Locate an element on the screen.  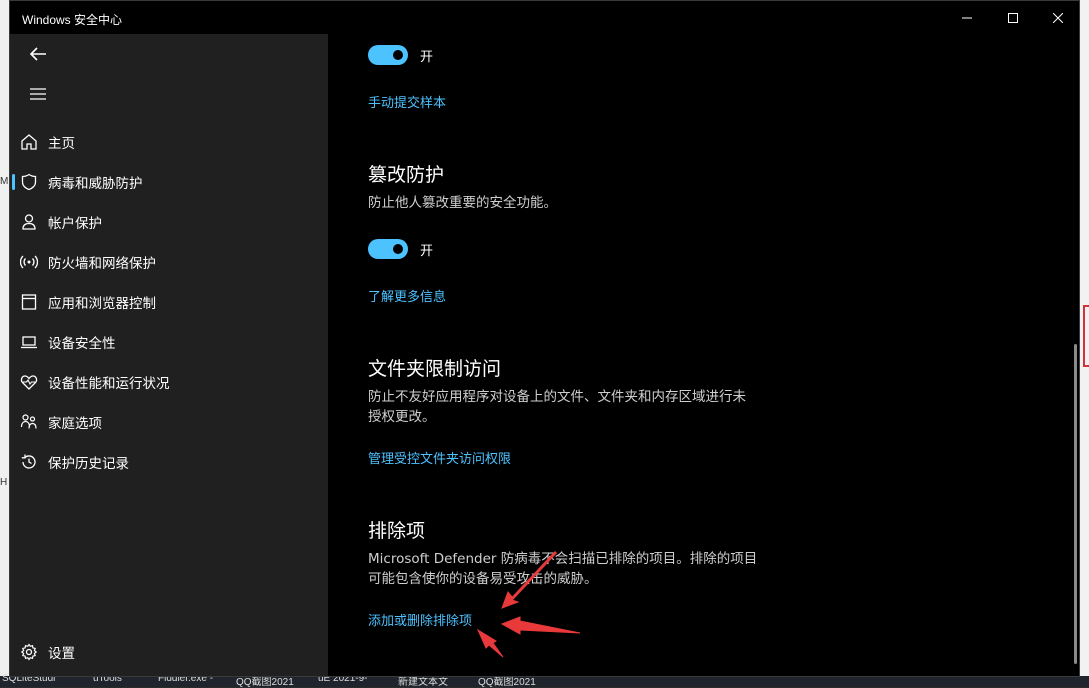
close-button is located at coordinates (1057, 17).